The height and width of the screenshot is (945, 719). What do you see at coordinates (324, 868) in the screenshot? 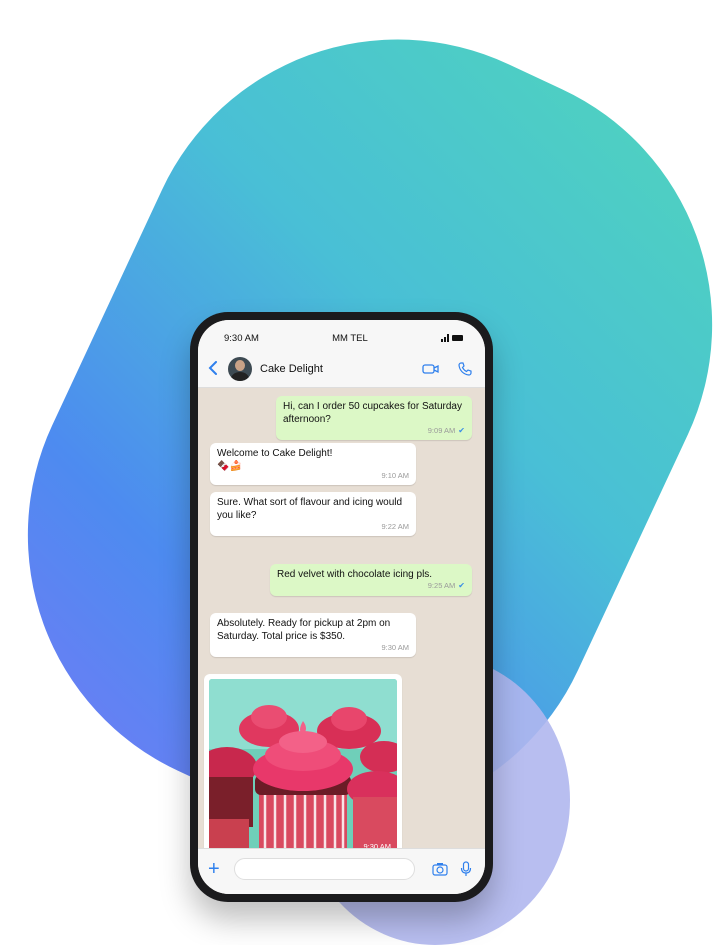
I see `message-input` at bounding box center [324, 868].